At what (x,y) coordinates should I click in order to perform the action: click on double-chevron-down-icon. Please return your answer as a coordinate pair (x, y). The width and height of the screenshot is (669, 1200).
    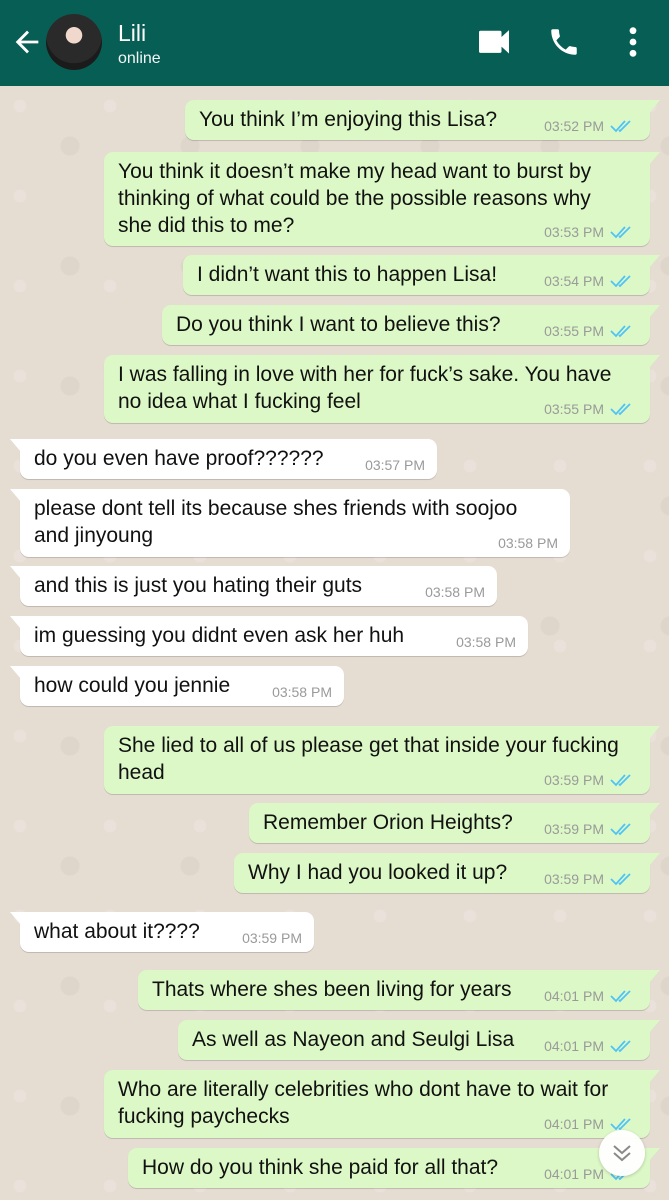
    Looking at the image, I should click on (622, 1153).